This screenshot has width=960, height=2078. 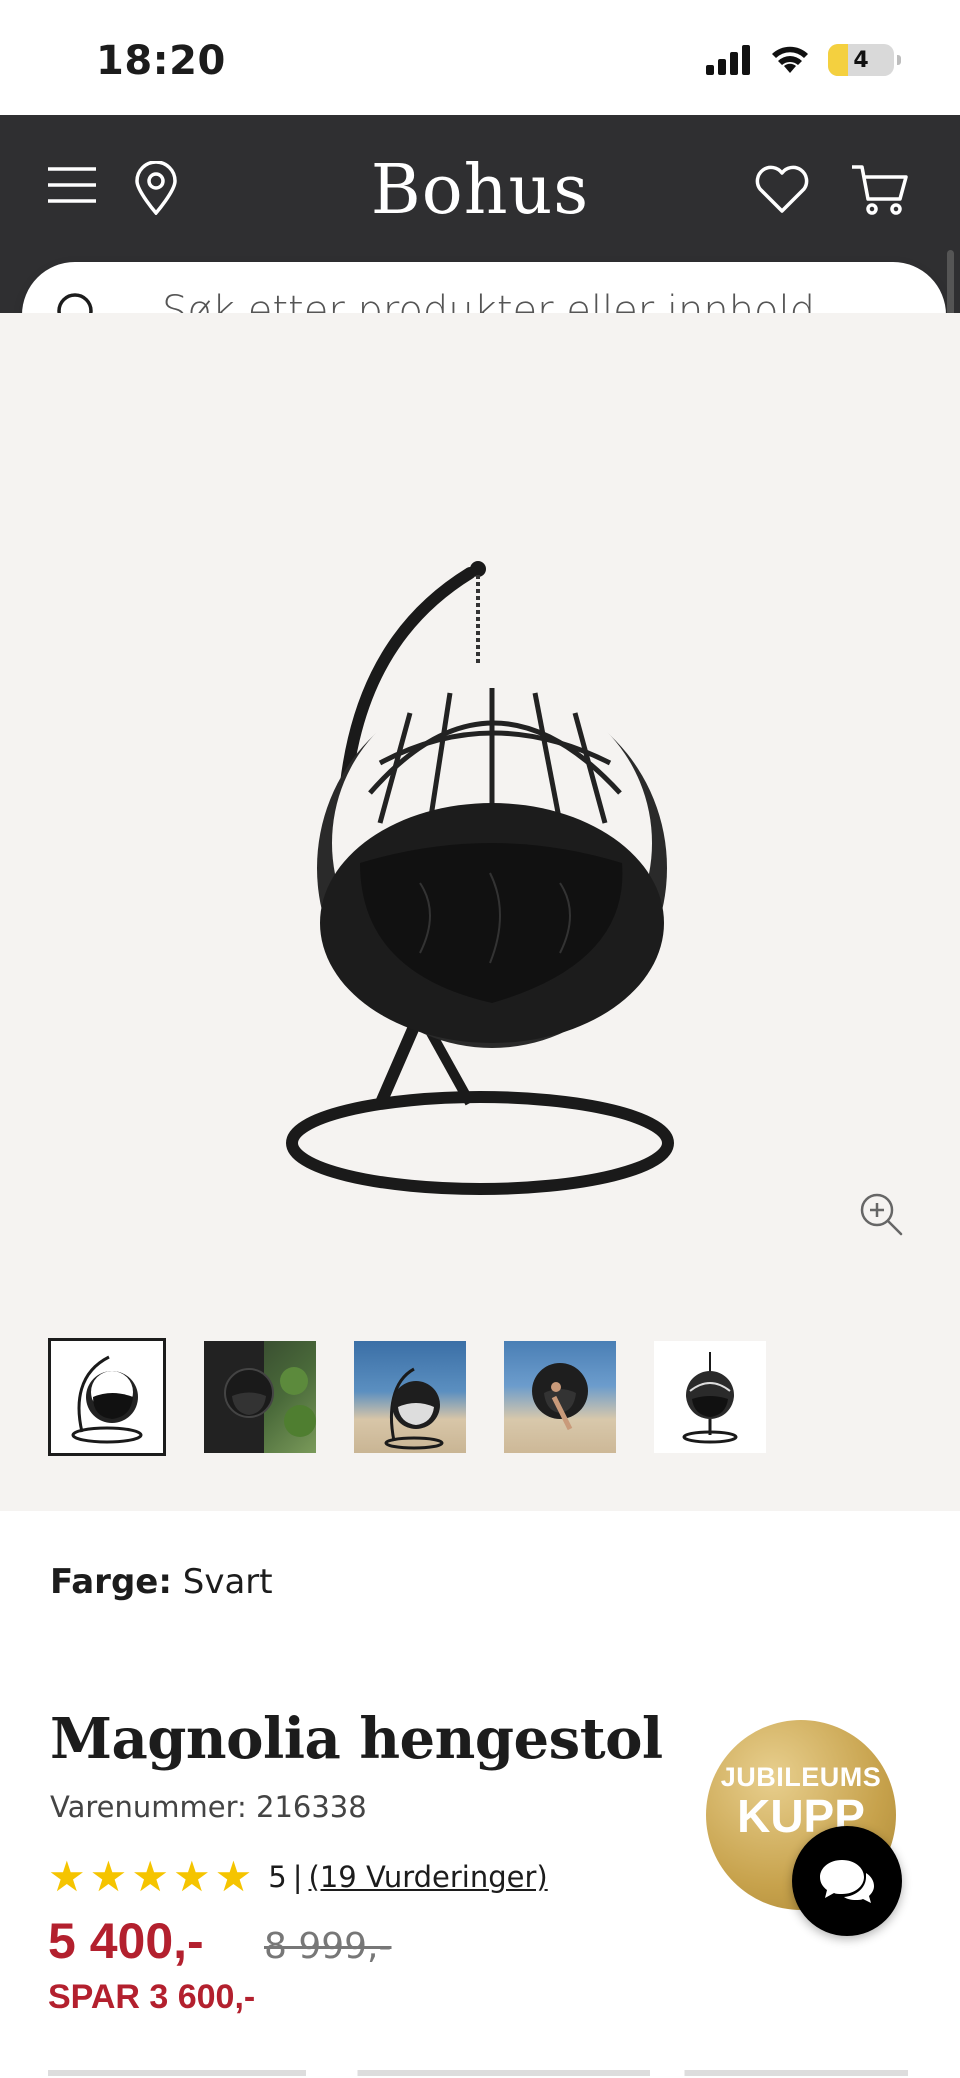 I want to click on reviews-link: (19 Vurderinger), so click(x=428, y=1877).